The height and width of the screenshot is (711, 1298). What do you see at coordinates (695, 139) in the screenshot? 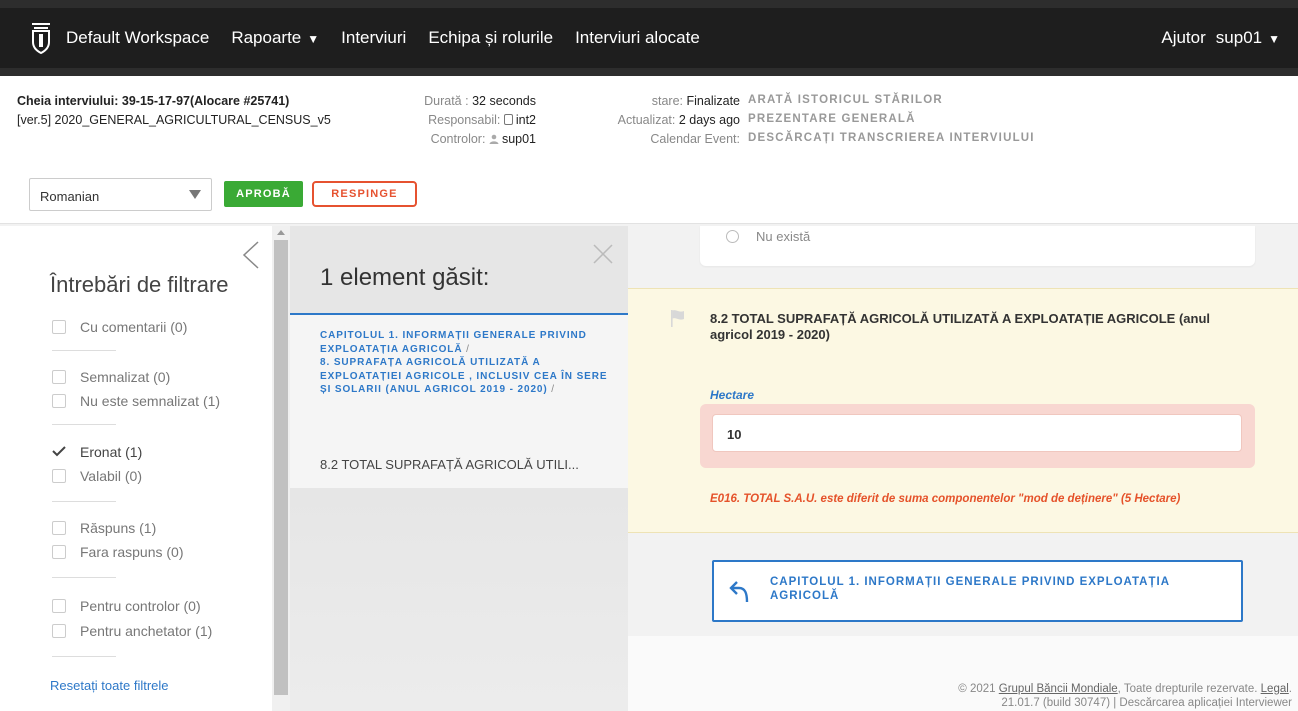
I see `calendar-label: Calendar Event:` at bounding box center [695, 139].